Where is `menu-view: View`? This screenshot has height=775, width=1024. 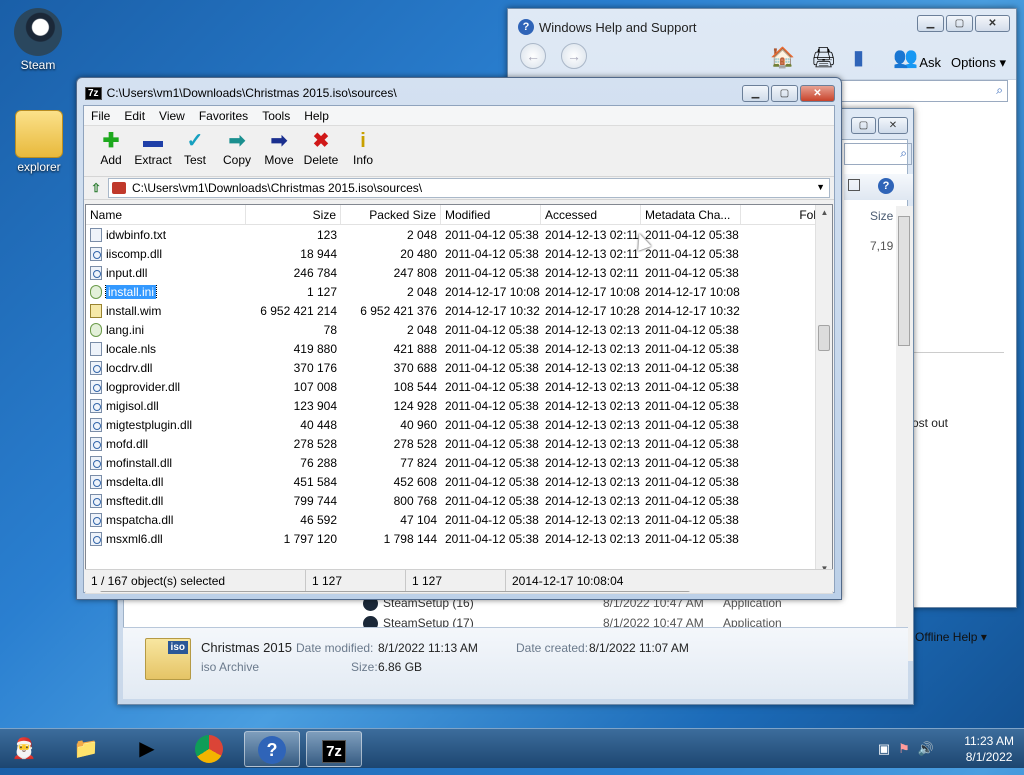
menu-view: View is located at coordinates (172, 116).